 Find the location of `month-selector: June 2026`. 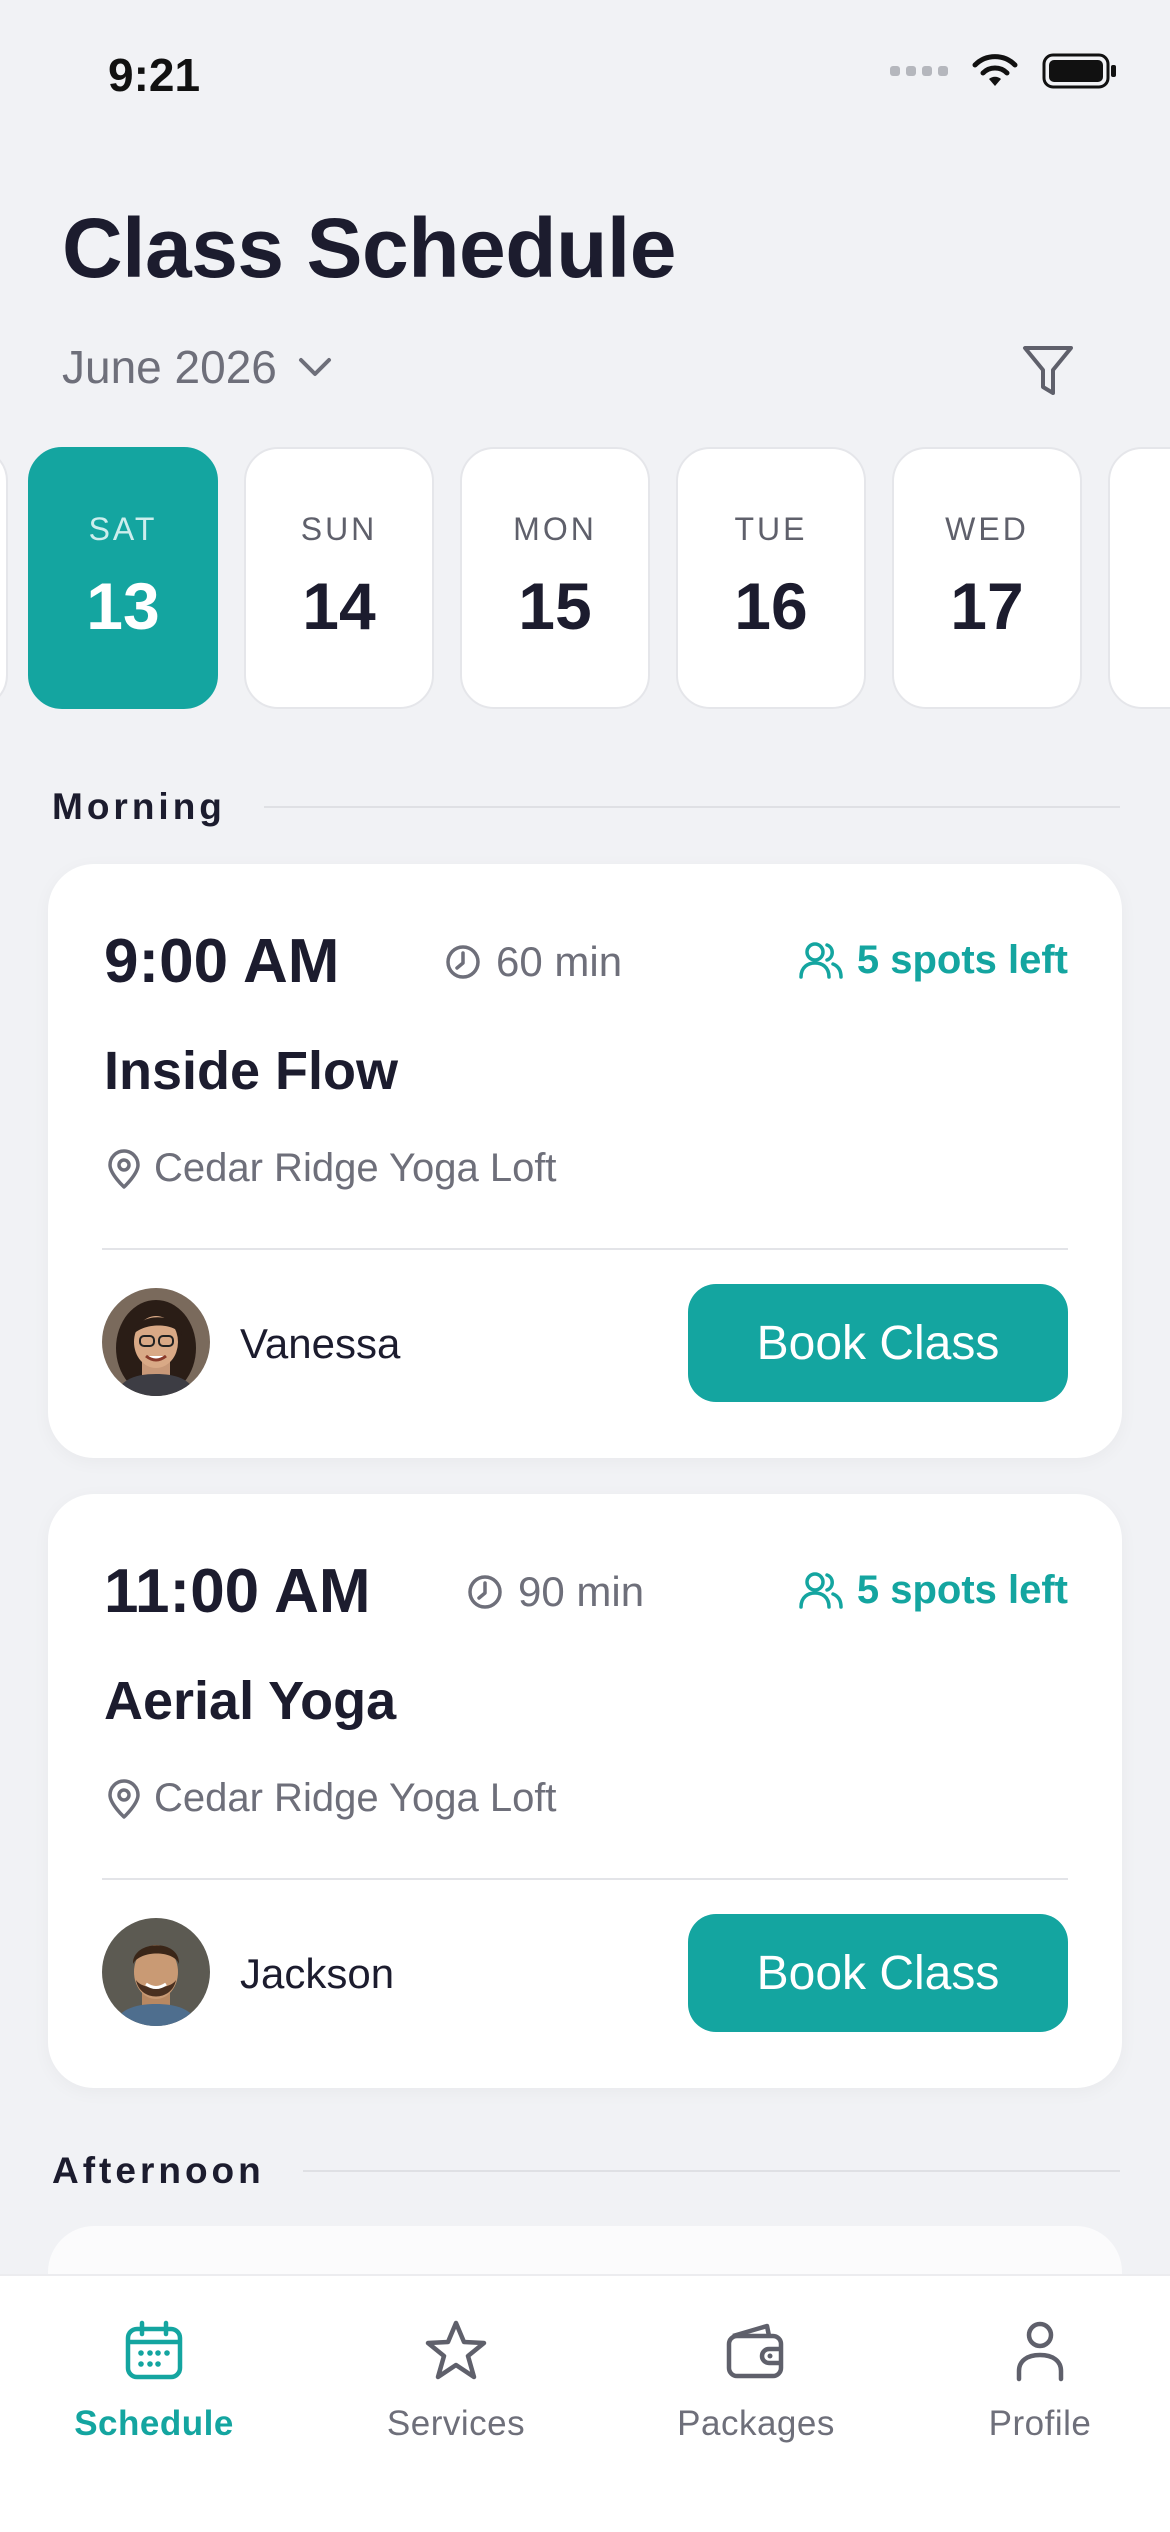

month-selector: June 2026 is located at coordinates (197, 367).